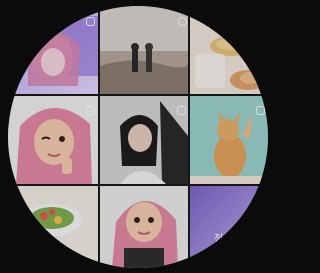 The image size is (320, 273). Describe the element at coordinates (229, 227) in the screenshot. I see `photo-tile-text-card: 정월` at that location.